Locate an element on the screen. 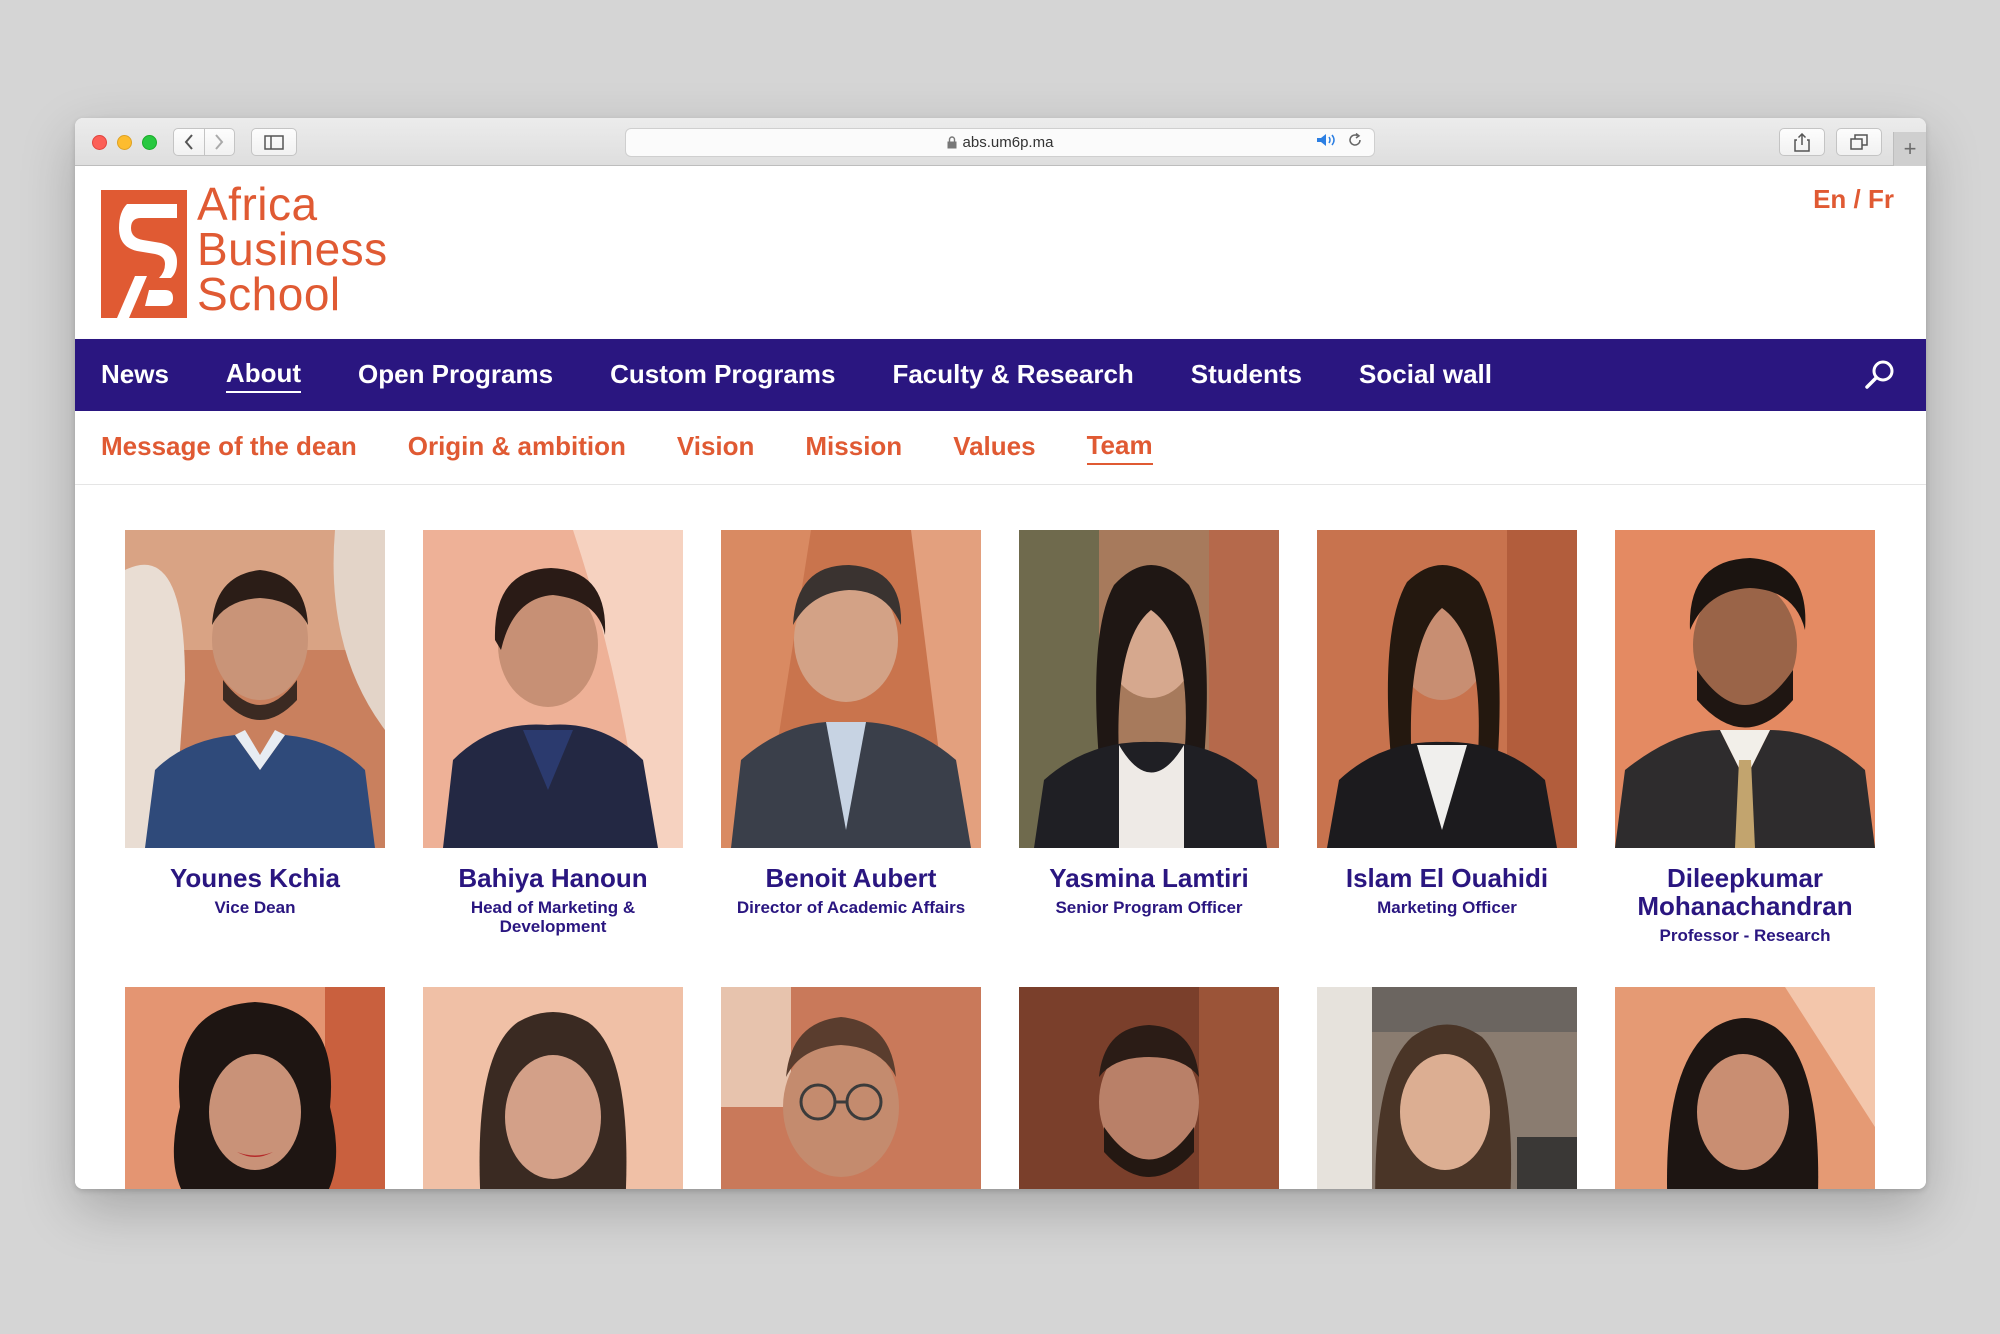 The height and width of the screenshot is (1334, 2000). nav-item-custom-programs: Custom Programs is located at coordinates (722, 375).